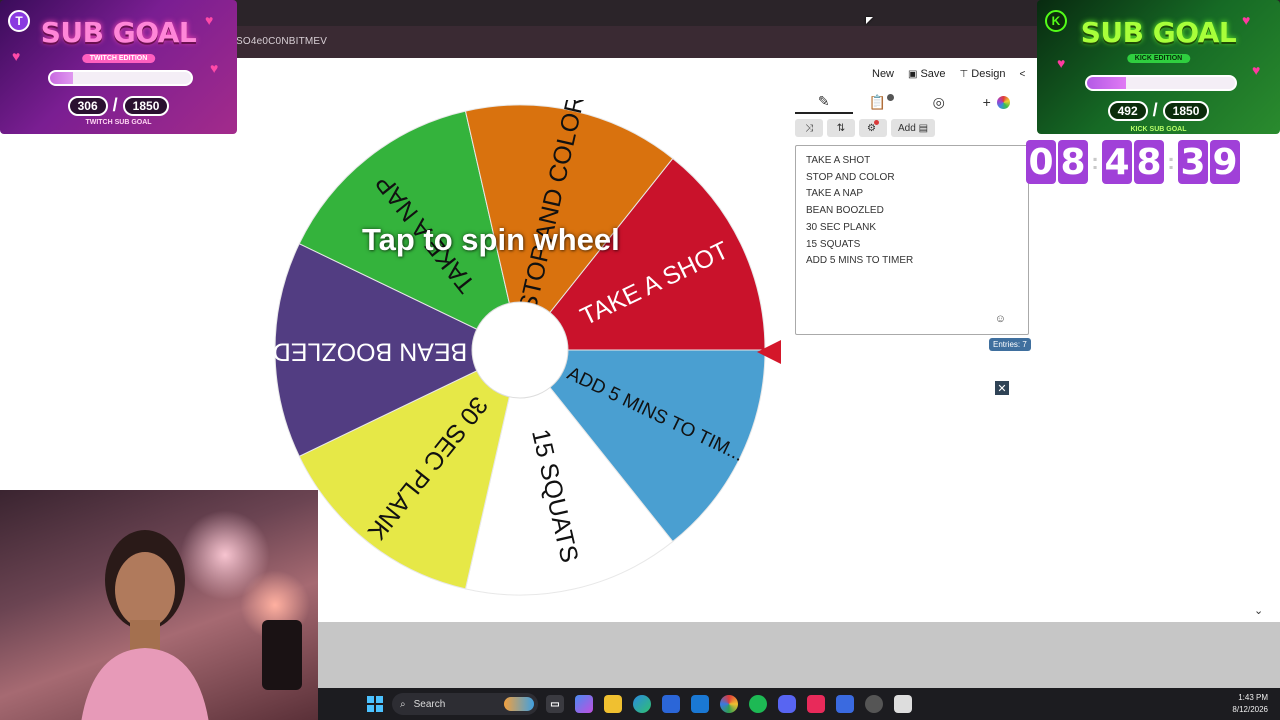  I want to click on url-text: SO4e0C0NBITMEV, so click(281, 41).